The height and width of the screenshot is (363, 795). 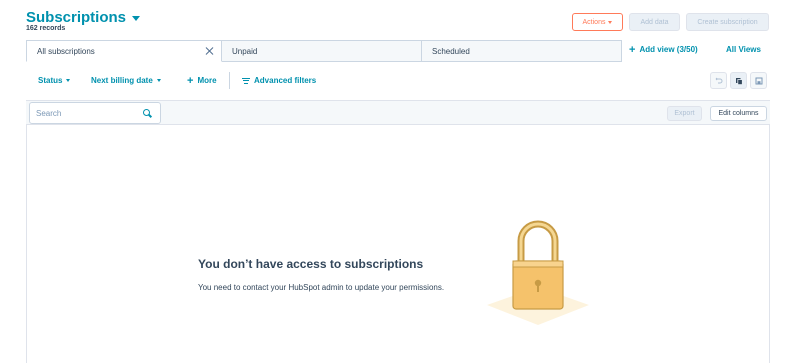 I want to click on tab-all-subscriptions: All subscriptions, so click(x=124, y=51).